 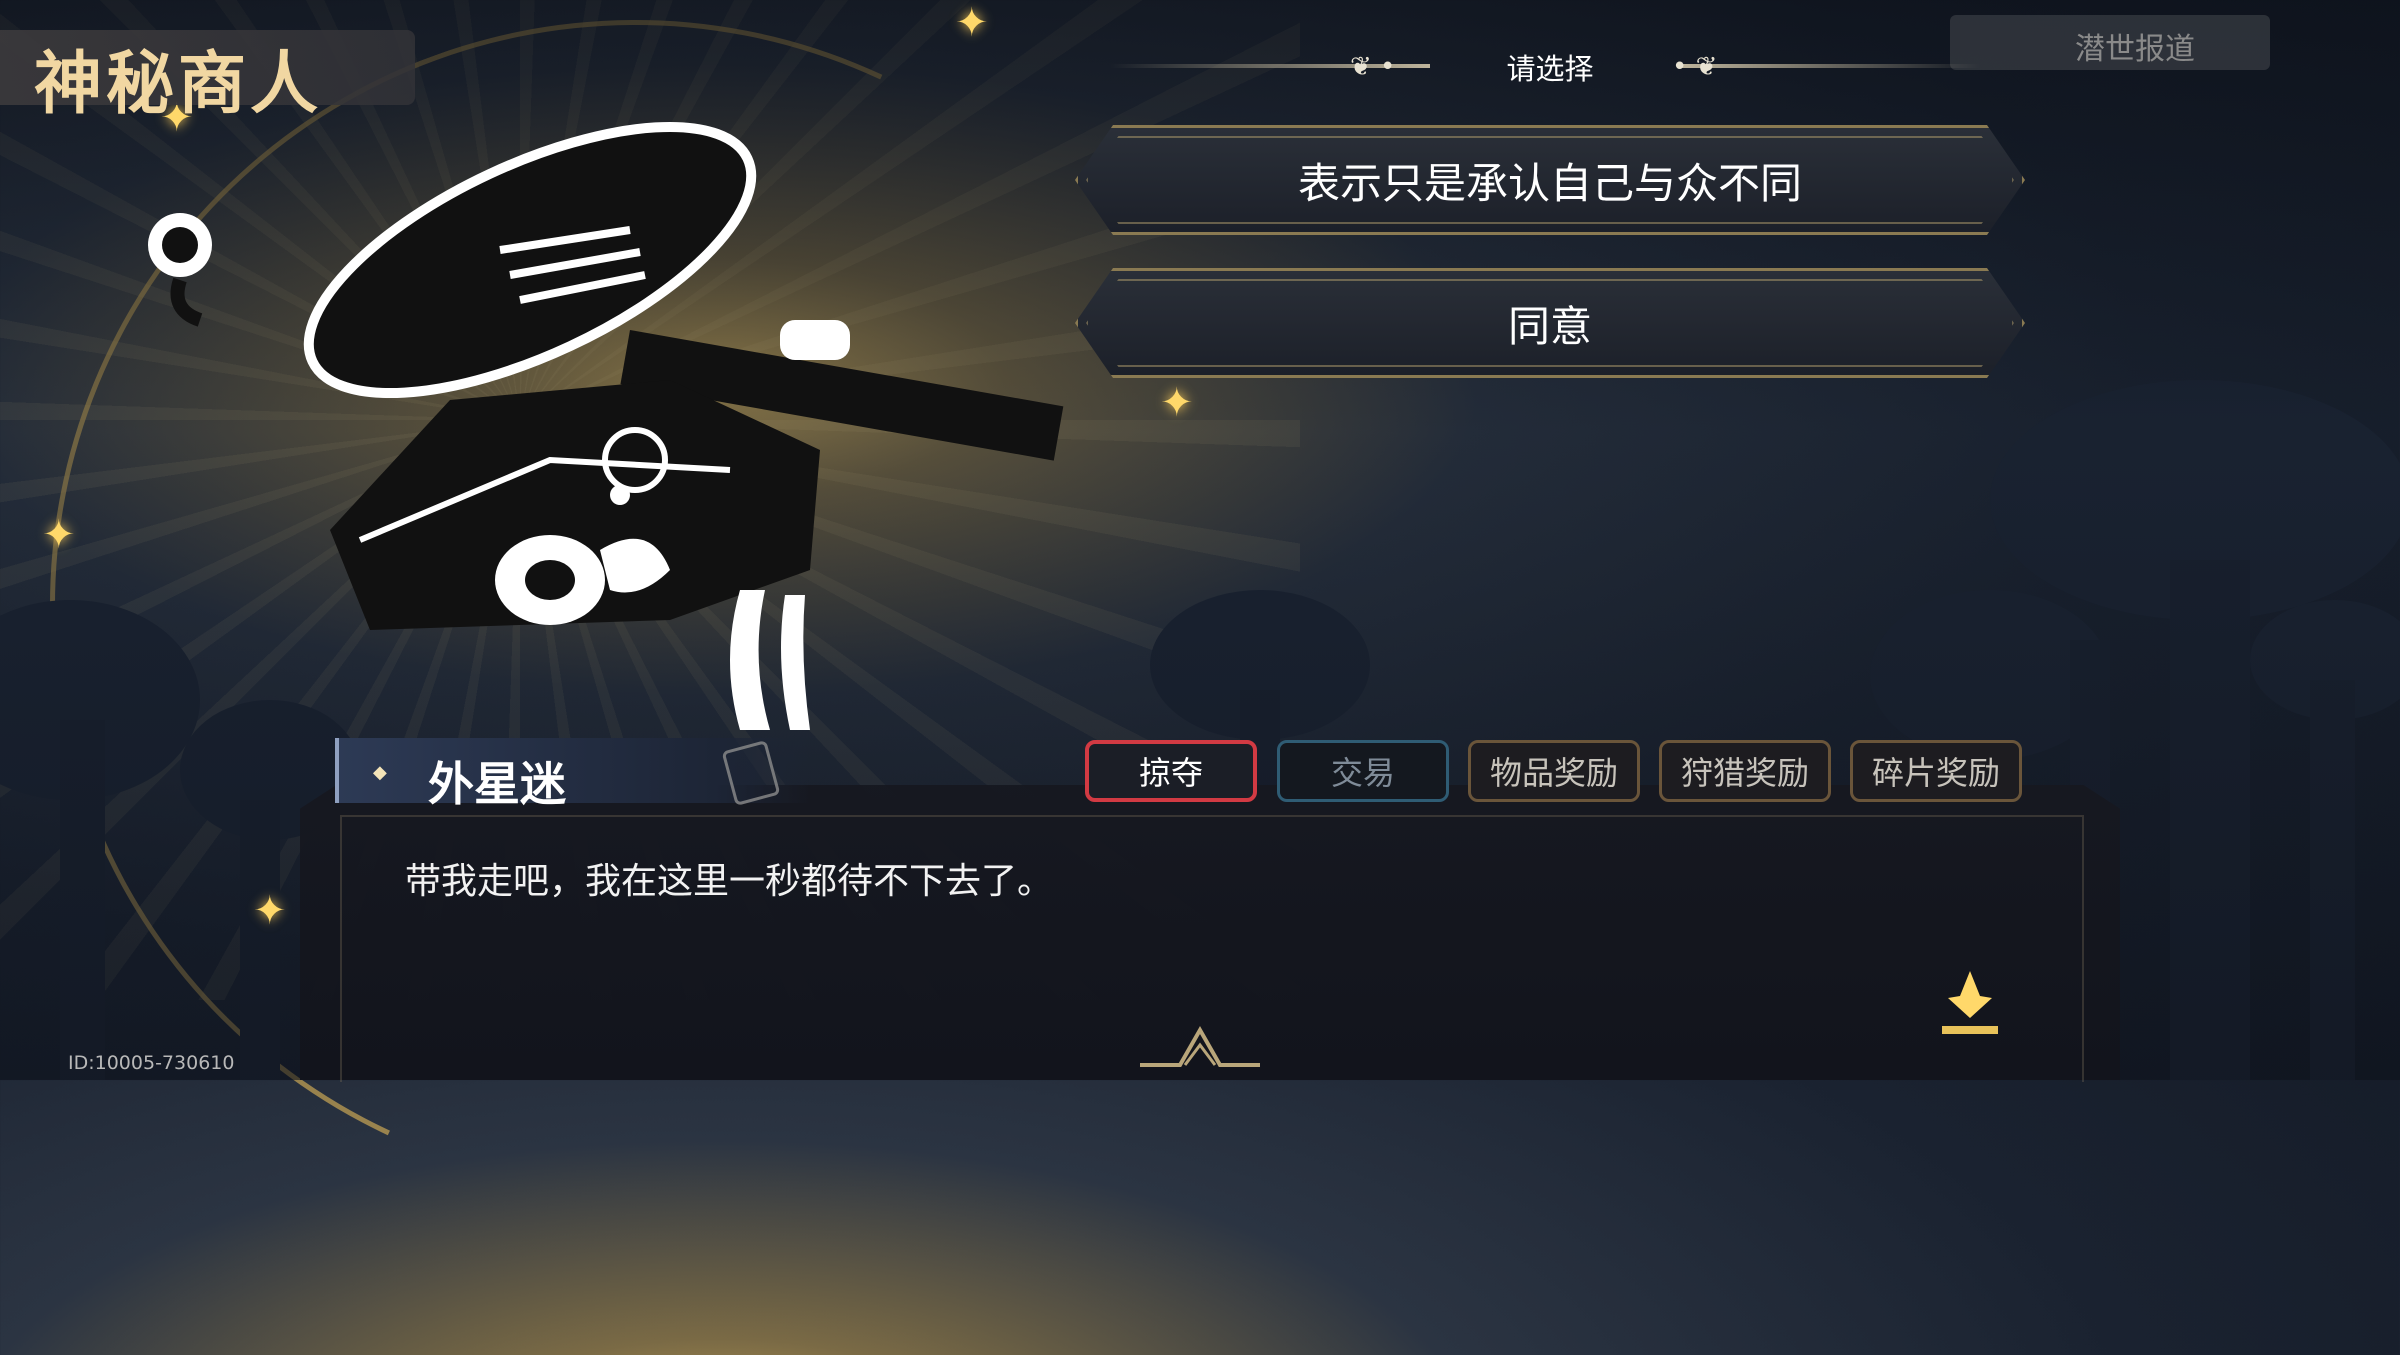 What do you see at coordinates (683, 425) in the screenshot?
I see `merchant-silhouette` at bounding box center [683, 425].